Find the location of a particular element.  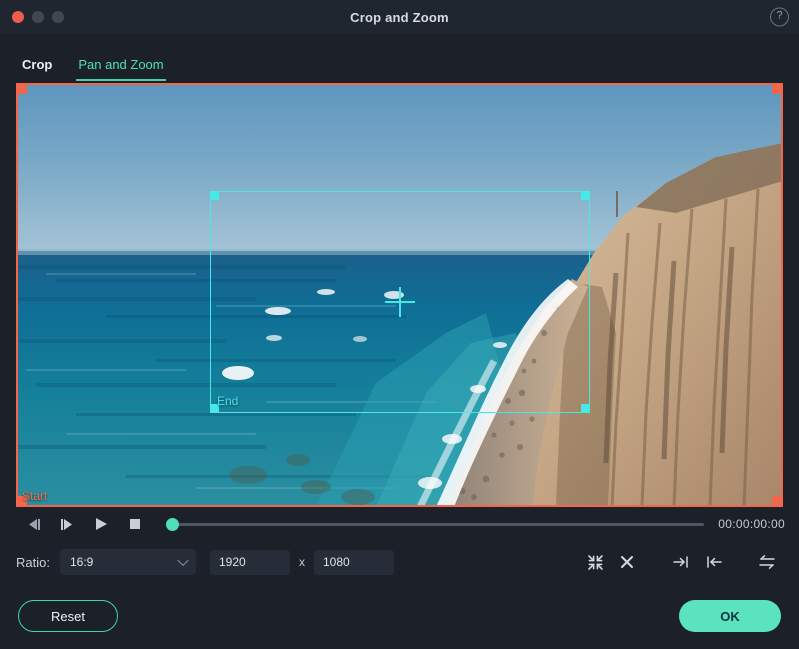

align-left-button is located at coordinates (713, 562).